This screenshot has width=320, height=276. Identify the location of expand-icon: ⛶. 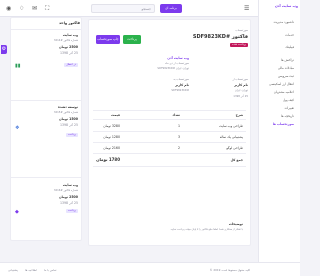
(47, 8).